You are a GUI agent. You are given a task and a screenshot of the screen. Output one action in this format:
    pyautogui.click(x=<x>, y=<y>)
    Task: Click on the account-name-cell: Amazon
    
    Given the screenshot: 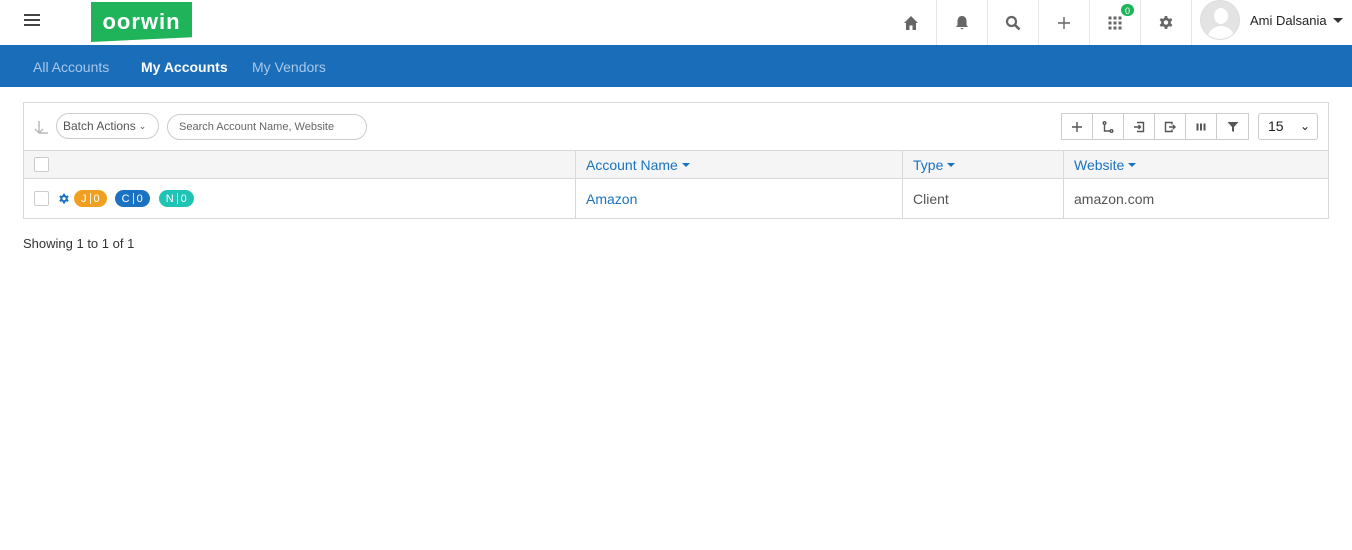 What is the action you would take?
    pyautogui.click(x=738, y=198)
    